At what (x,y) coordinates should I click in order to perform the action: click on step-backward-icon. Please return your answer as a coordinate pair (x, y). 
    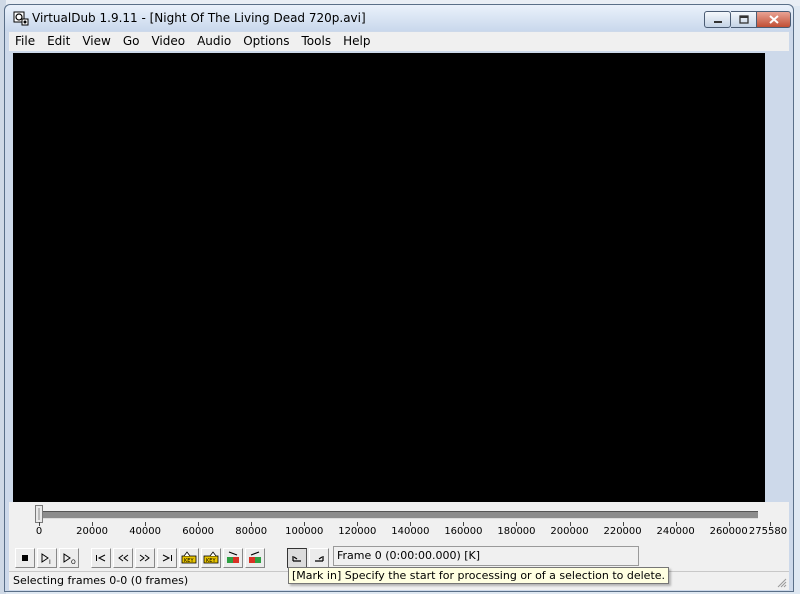
    Looking at the image, I should click on (123, 558).